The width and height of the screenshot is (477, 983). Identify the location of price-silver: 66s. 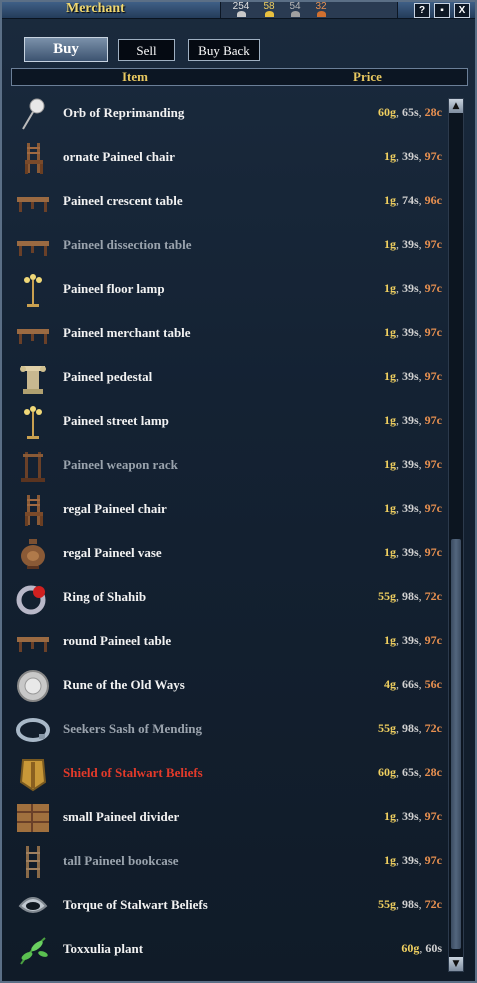
(410, 684).